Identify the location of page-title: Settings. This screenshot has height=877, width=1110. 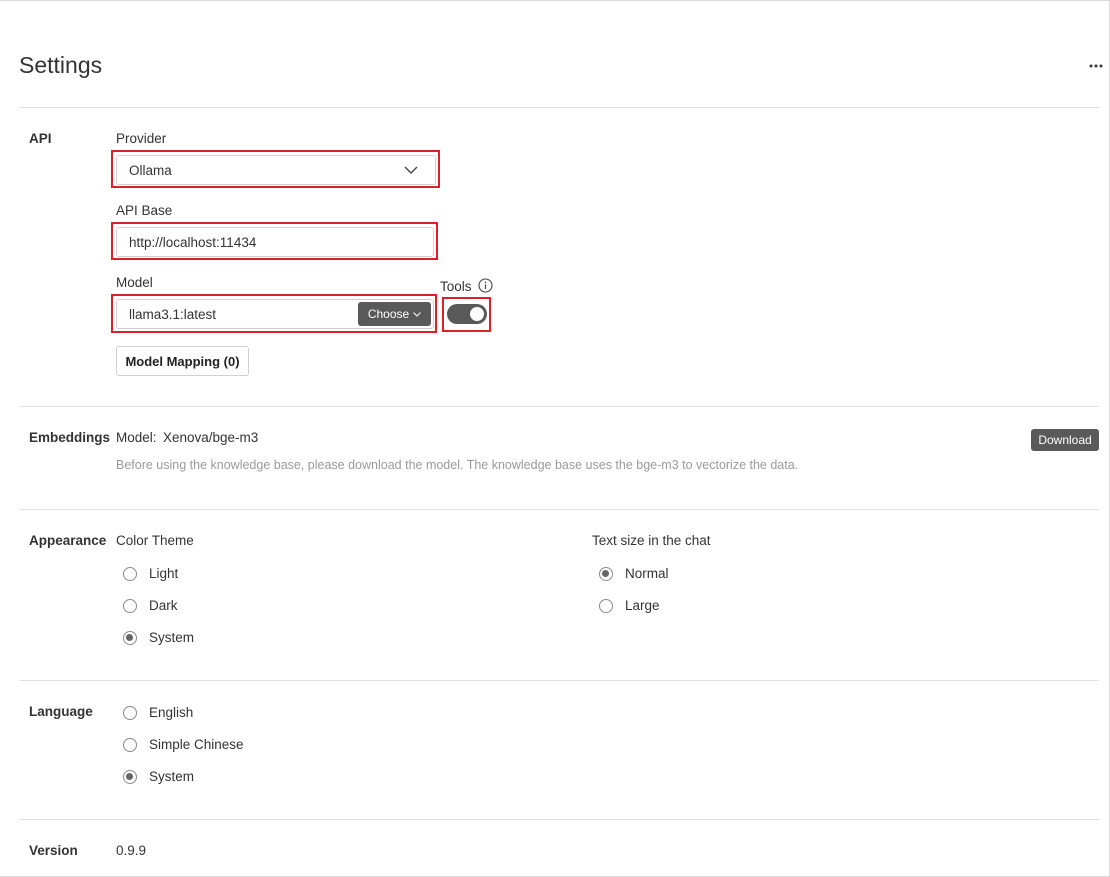
(61, 65).